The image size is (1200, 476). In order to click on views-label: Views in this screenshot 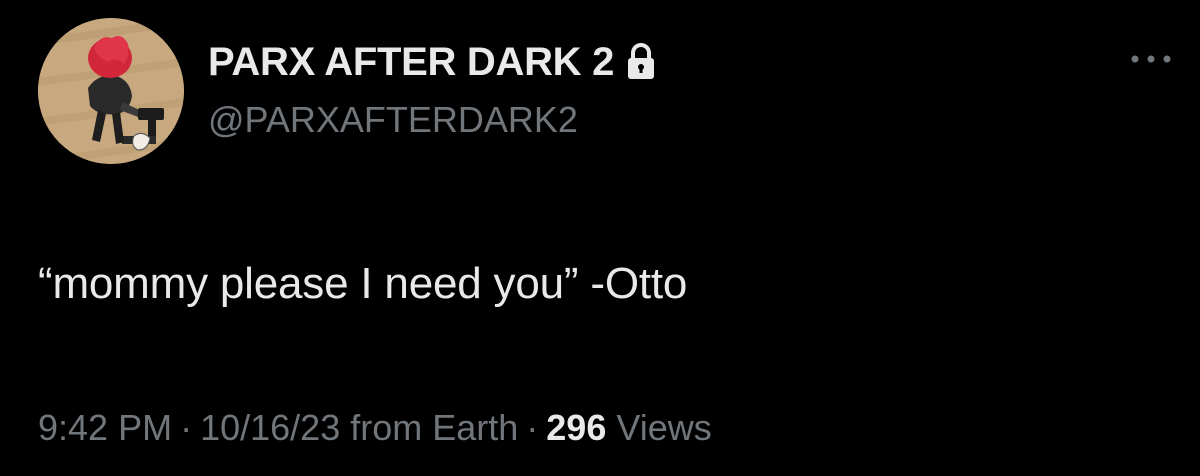, I will do `click(664, 427)`.